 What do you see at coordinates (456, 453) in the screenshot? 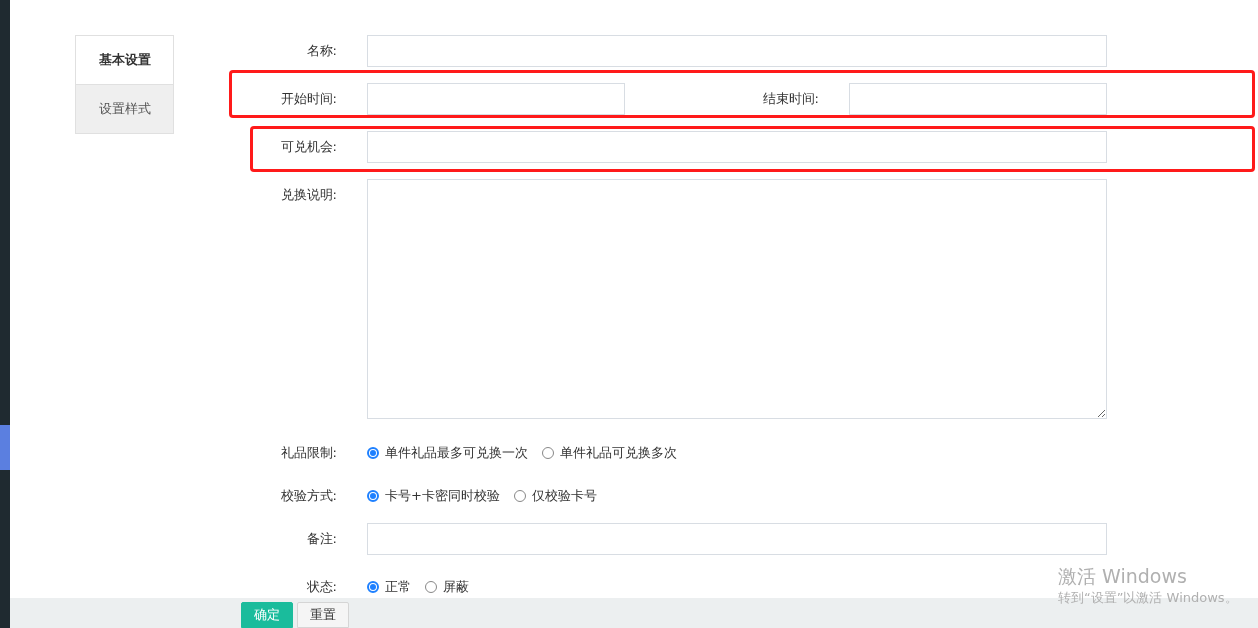
I see `radio-label: 单件礼品最多可兑换一次` at bounding box center [456, 453].